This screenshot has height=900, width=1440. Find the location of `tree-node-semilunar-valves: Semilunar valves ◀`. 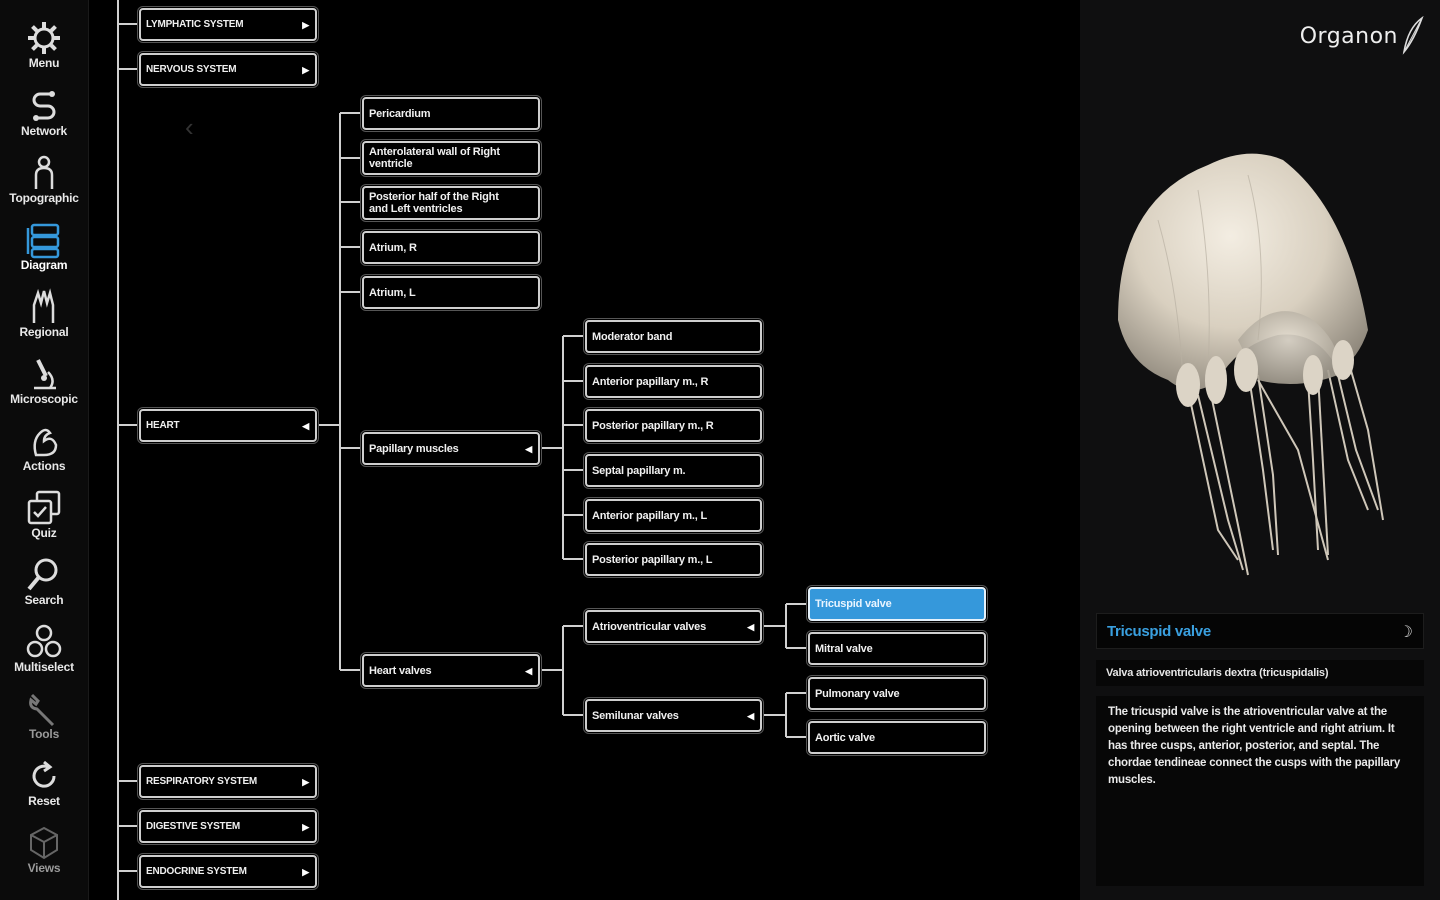

tree-node-semilunar-valves: Semilunar valves ◀ is located at coordinates (673, 715).